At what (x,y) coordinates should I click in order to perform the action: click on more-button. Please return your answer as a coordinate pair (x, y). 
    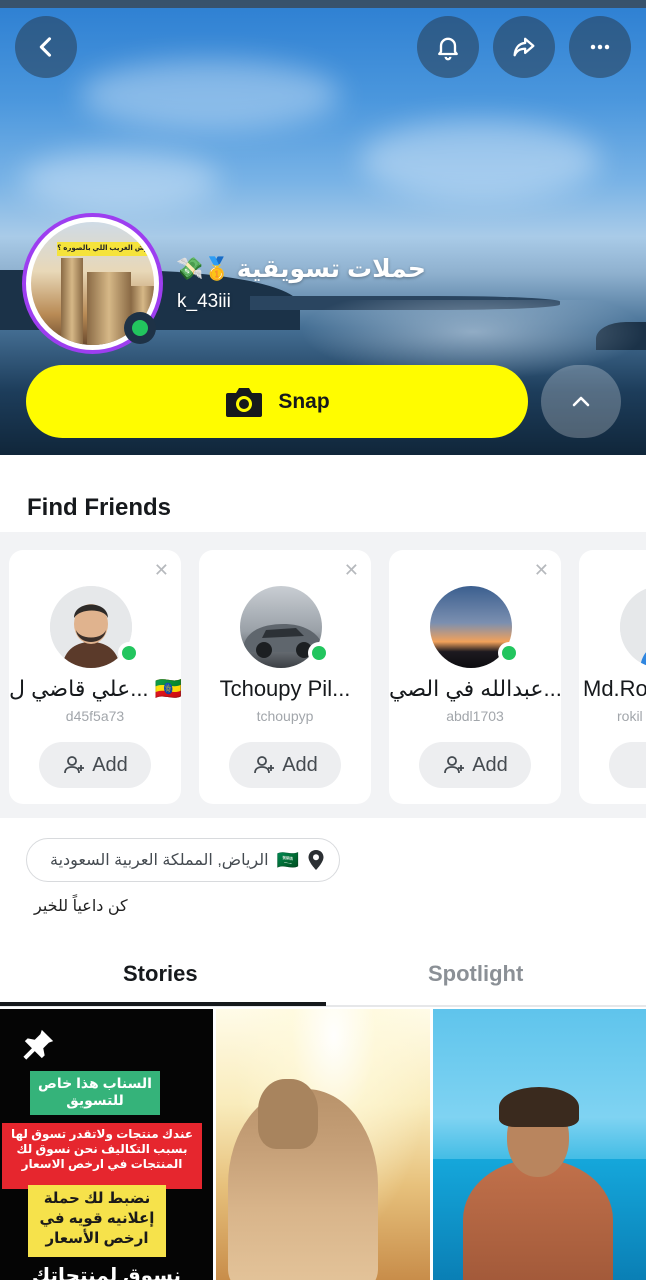
    Looking at the image, I should click on (600, 47).